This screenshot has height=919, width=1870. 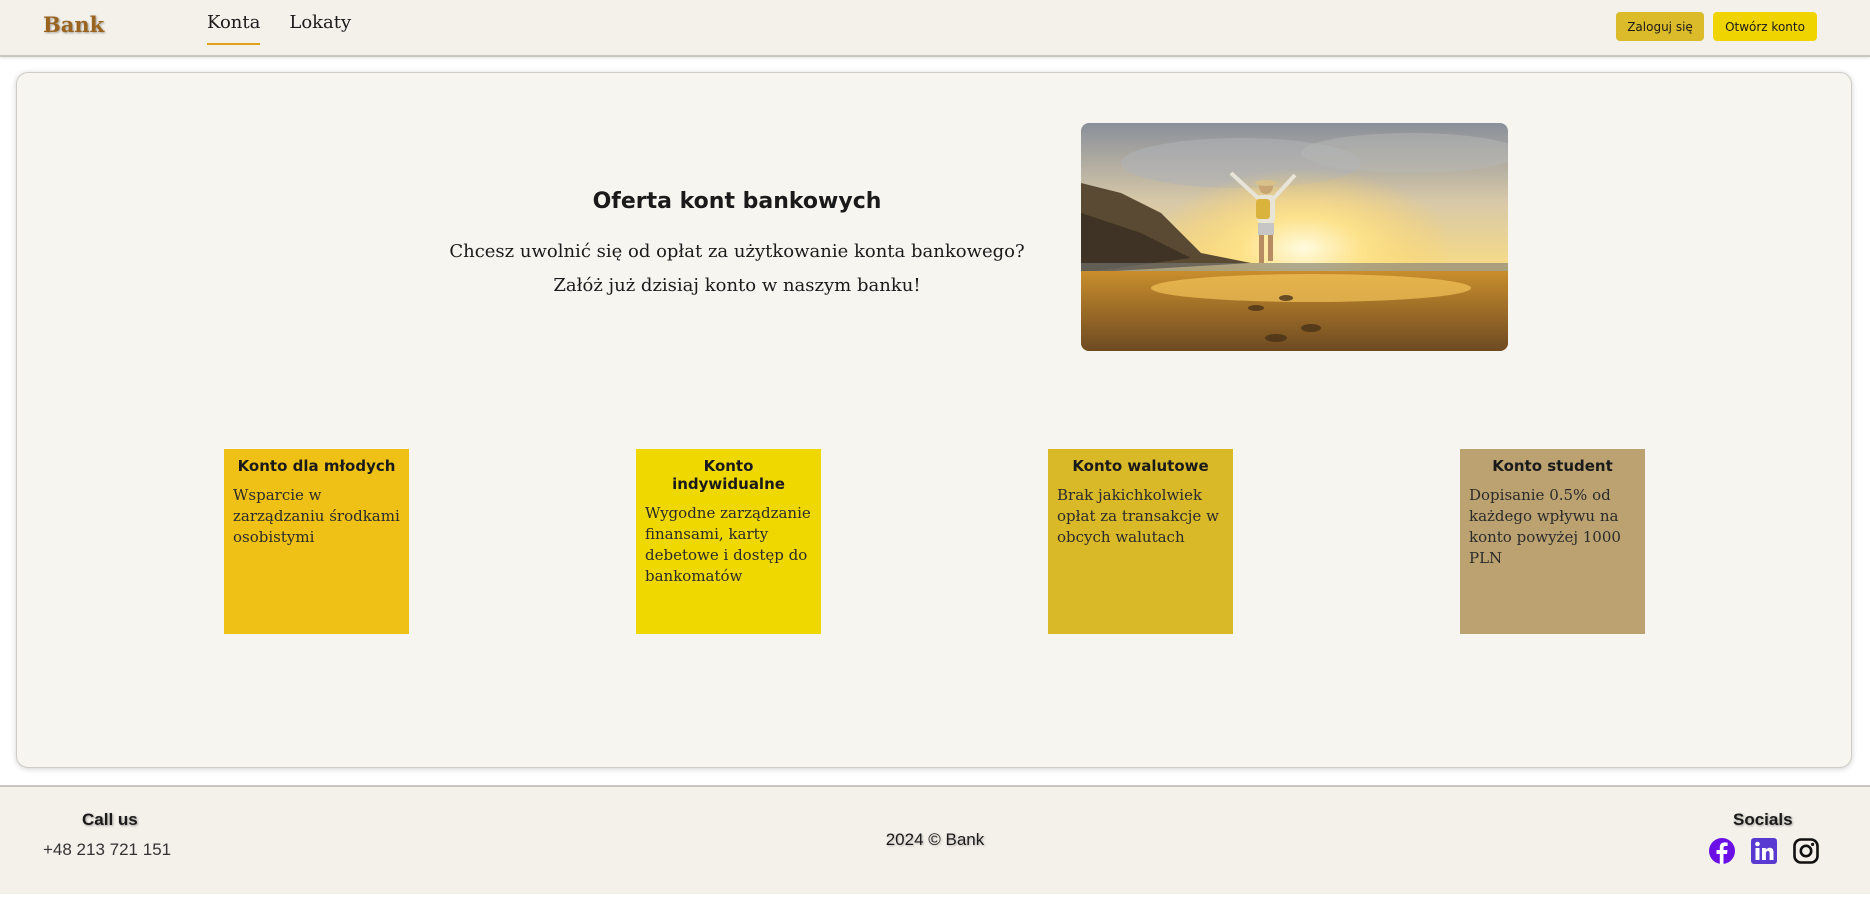 What do you see at coordinates (73, 24) in the screenshot?
I see `bank-logo: Bank` at bounding box center [73, 24].